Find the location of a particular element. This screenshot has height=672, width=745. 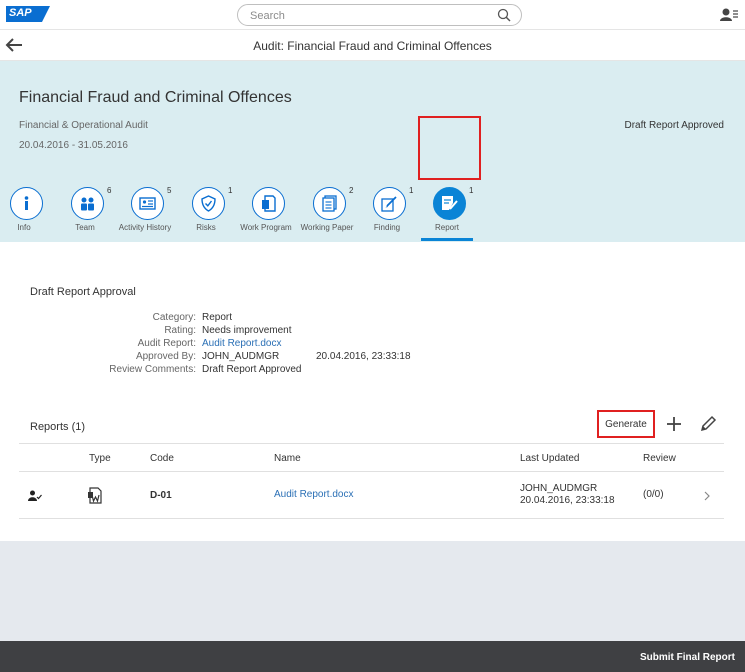

audit-report-link: Audit Report.docx is located at coordinates (242, 343).